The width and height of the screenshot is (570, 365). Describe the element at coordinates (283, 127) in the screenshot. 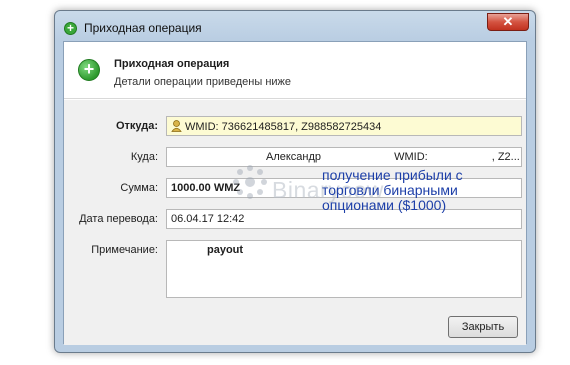

I see `from-value: WMID: 736621485817, Z988582725434` at that location.